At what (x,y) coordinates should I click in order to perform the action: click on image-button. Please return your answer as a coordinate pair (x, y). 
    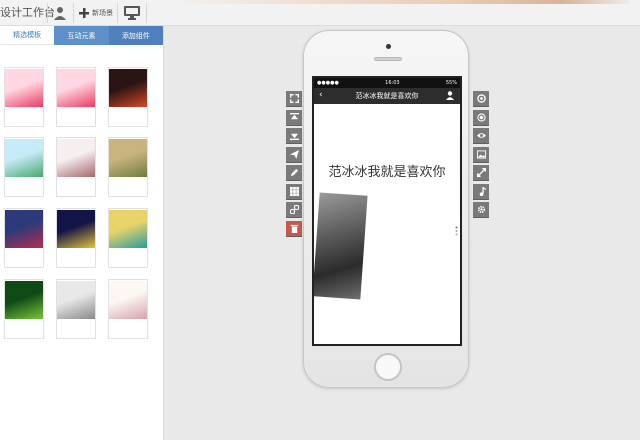
    Looking at the image, I should click on (481, 155).